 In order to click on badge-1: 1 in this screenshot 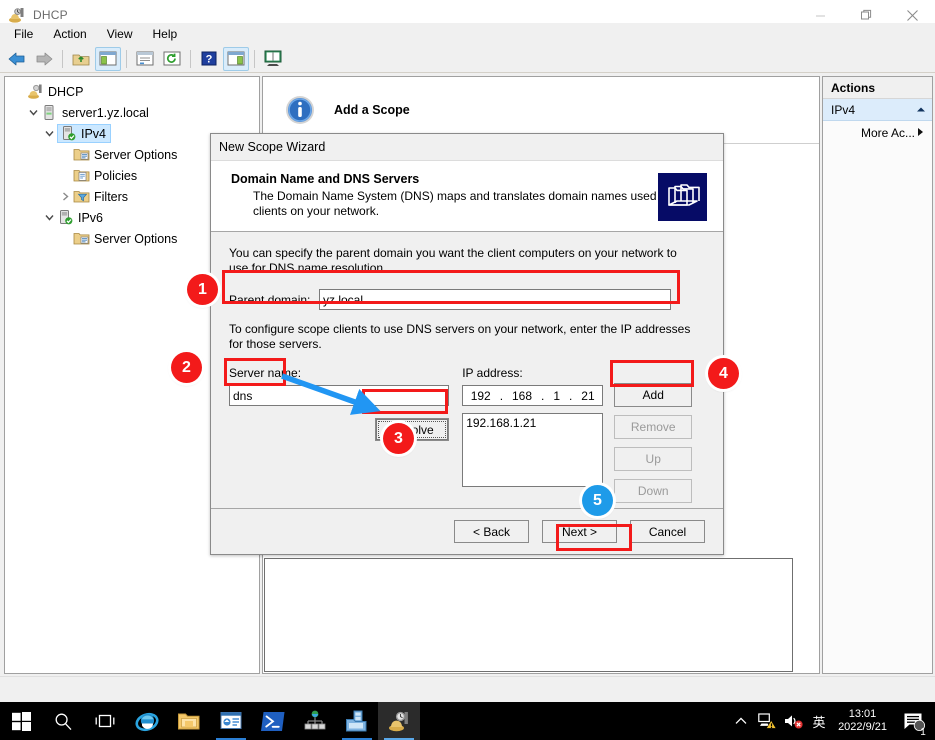, I will do `click(202, 289)`.